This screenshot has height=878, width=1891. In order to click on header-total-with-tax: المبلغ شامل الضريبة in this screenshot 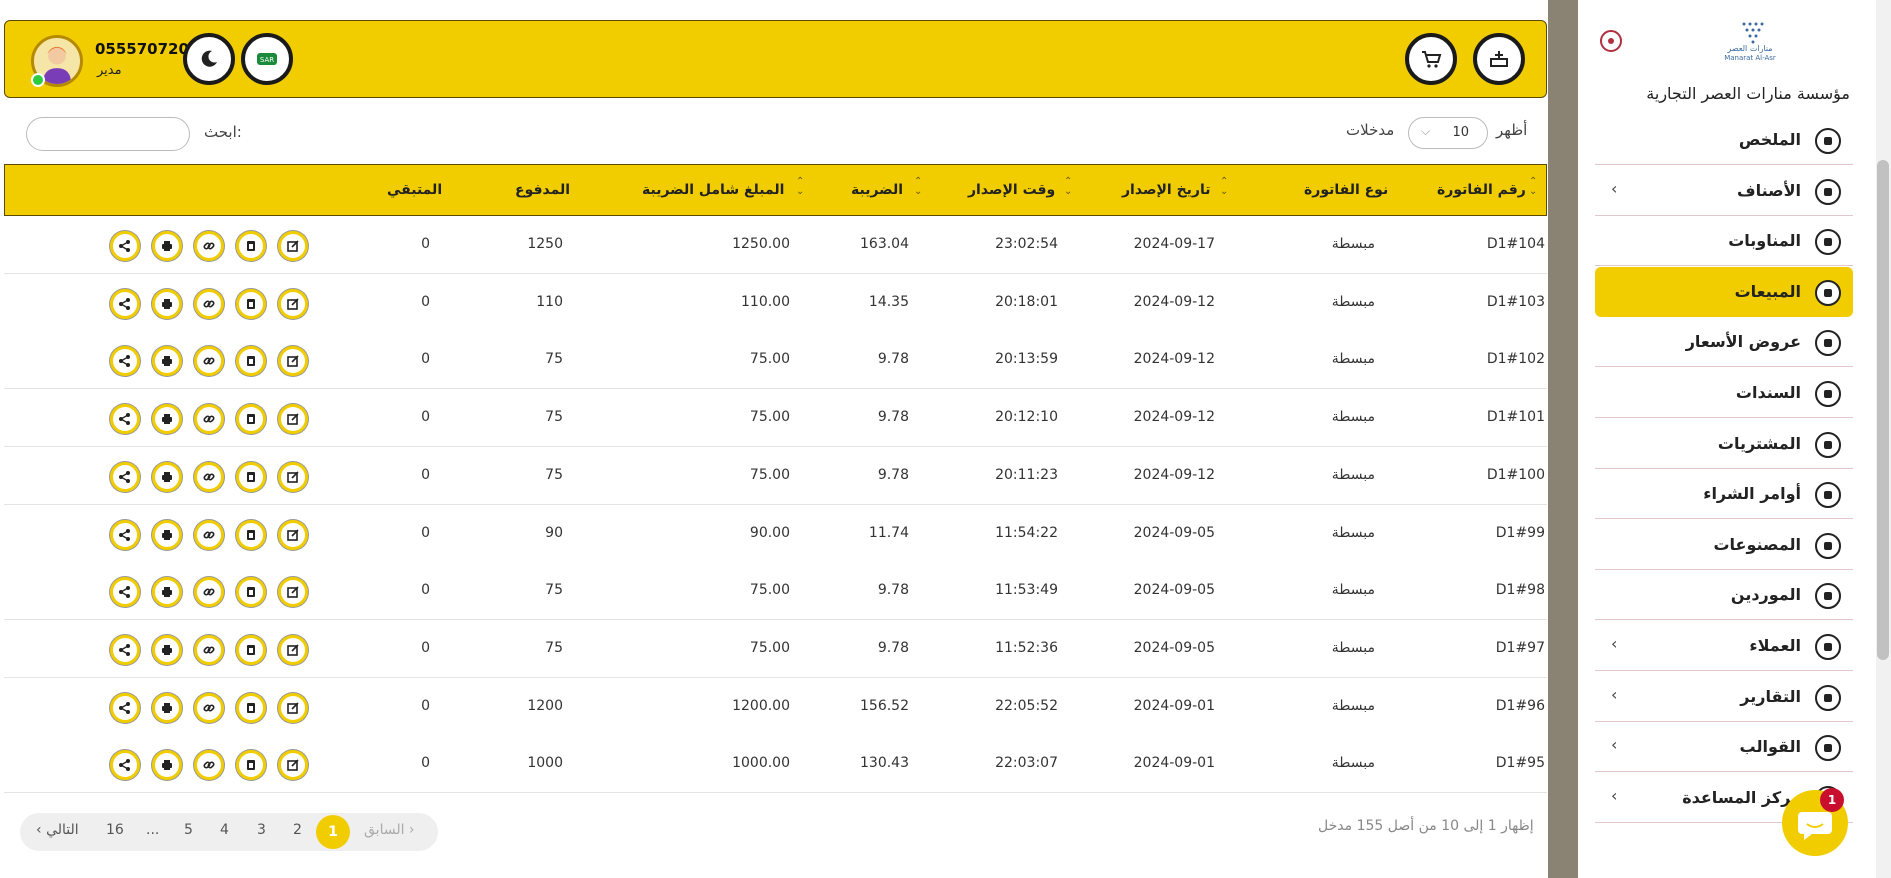, I will do `click(713, 190)`.